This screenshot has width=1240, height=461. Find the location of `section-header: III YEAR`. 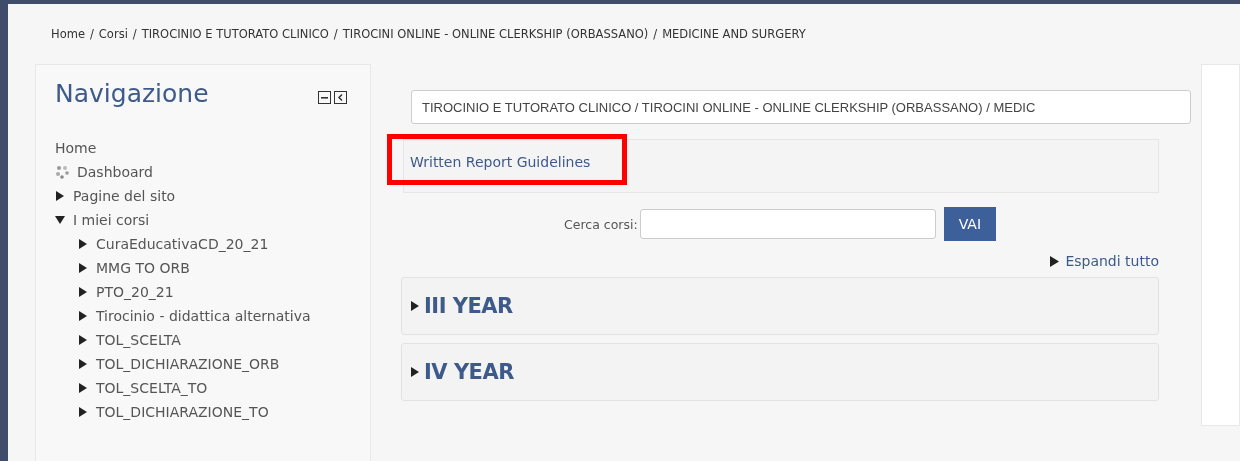

section-header: III YEAR is located at coordinates (780, 306).